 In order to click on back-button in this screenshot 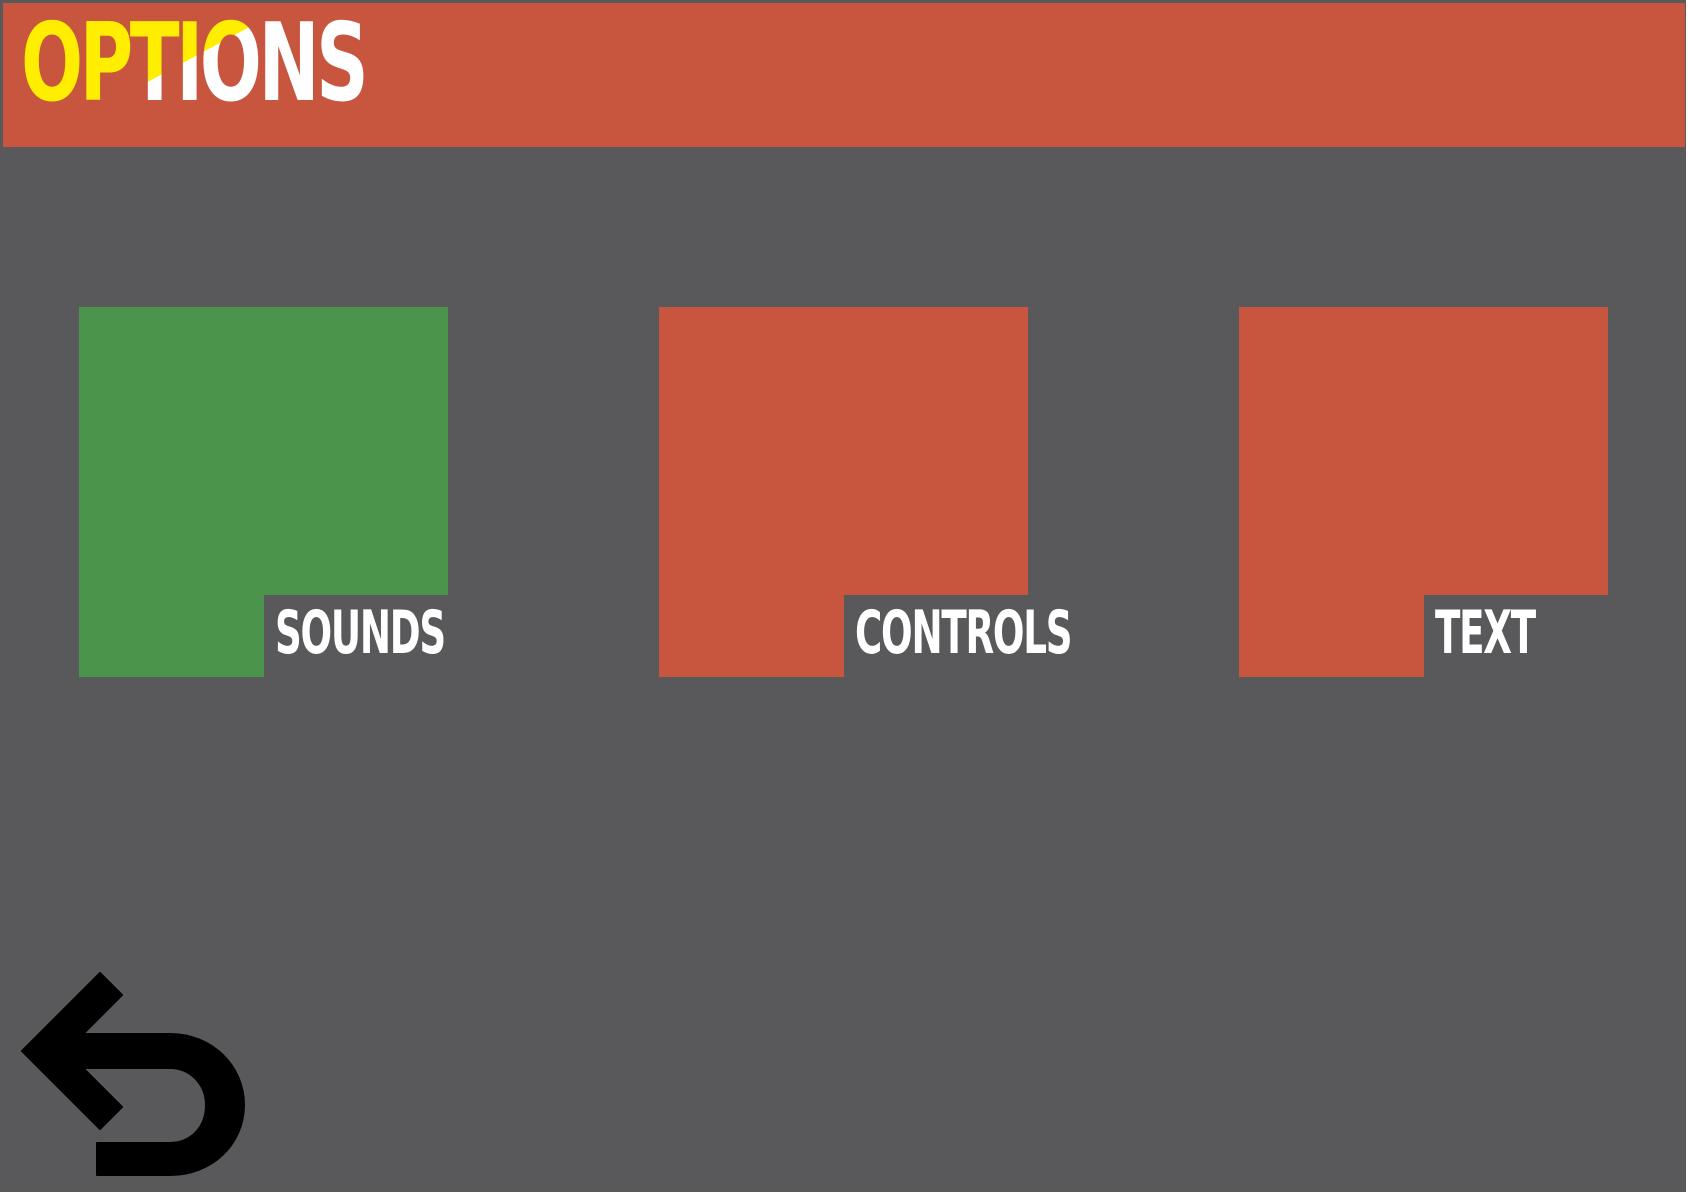, I will do `click(134, 1073)`.